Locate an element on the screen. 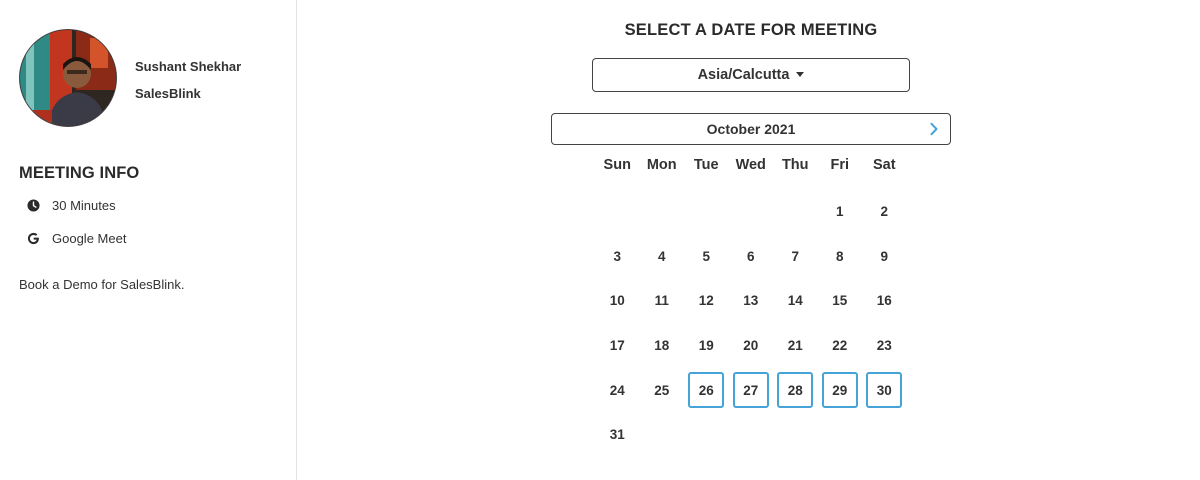 Image resolution: width=1200 pixels, height=480 pixels. meeting-duration: 30 Minutes is located at coordinates (71, 205).